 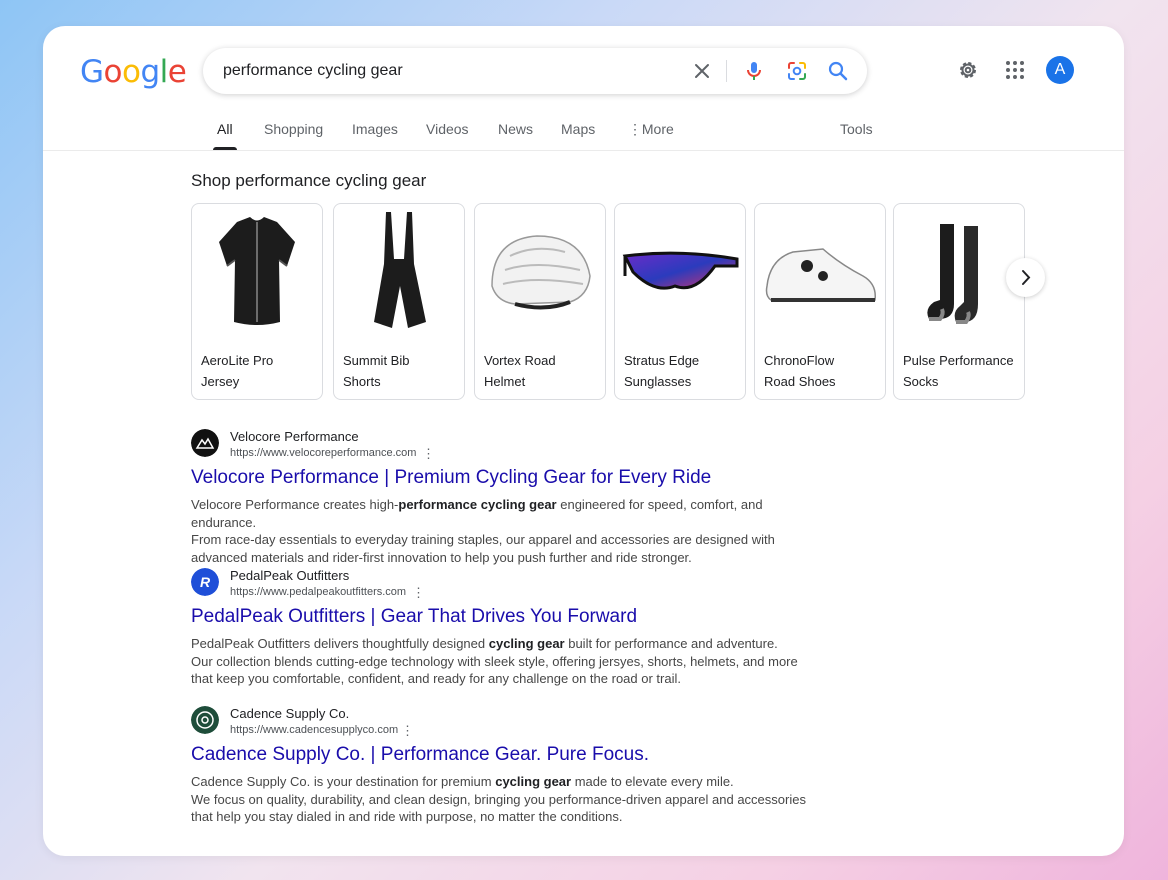 I want to click on product-card: Vortex Road Helmet, so click(x=540, y=301).